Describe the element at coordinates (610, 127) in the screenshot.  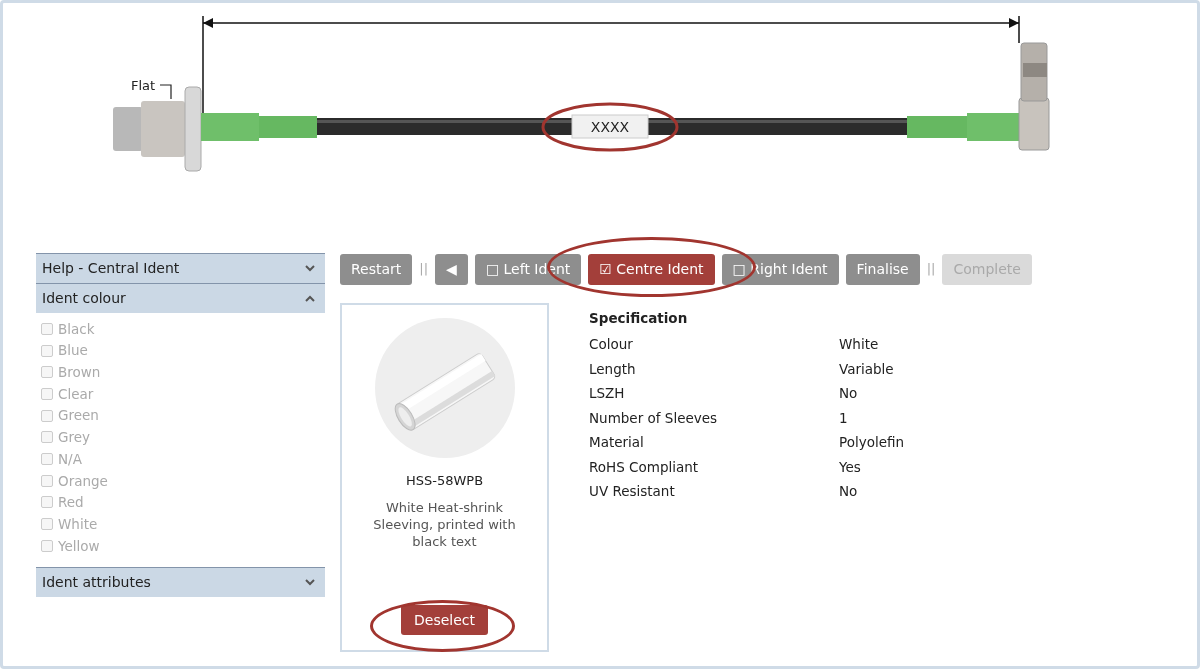
I see `ident-label: XXXX` at that location.